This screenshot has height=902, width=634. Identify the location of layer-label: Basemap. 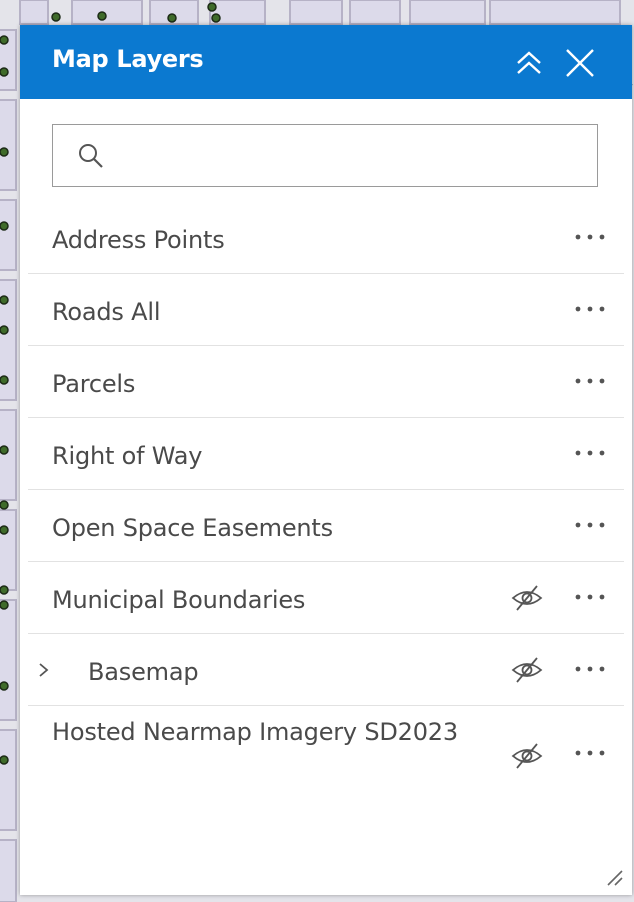
(143, 672).